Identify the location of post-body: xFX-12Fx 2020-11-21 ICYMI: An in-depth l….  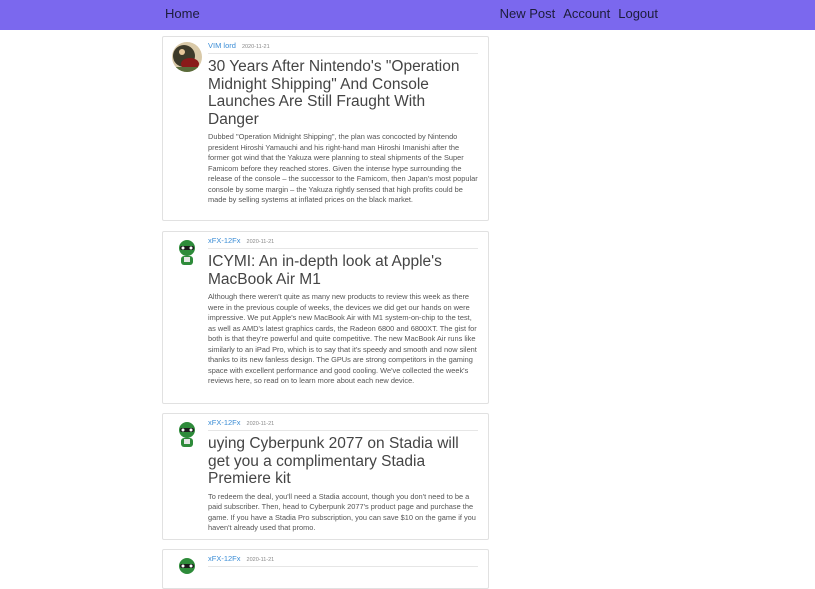
(343, 311).